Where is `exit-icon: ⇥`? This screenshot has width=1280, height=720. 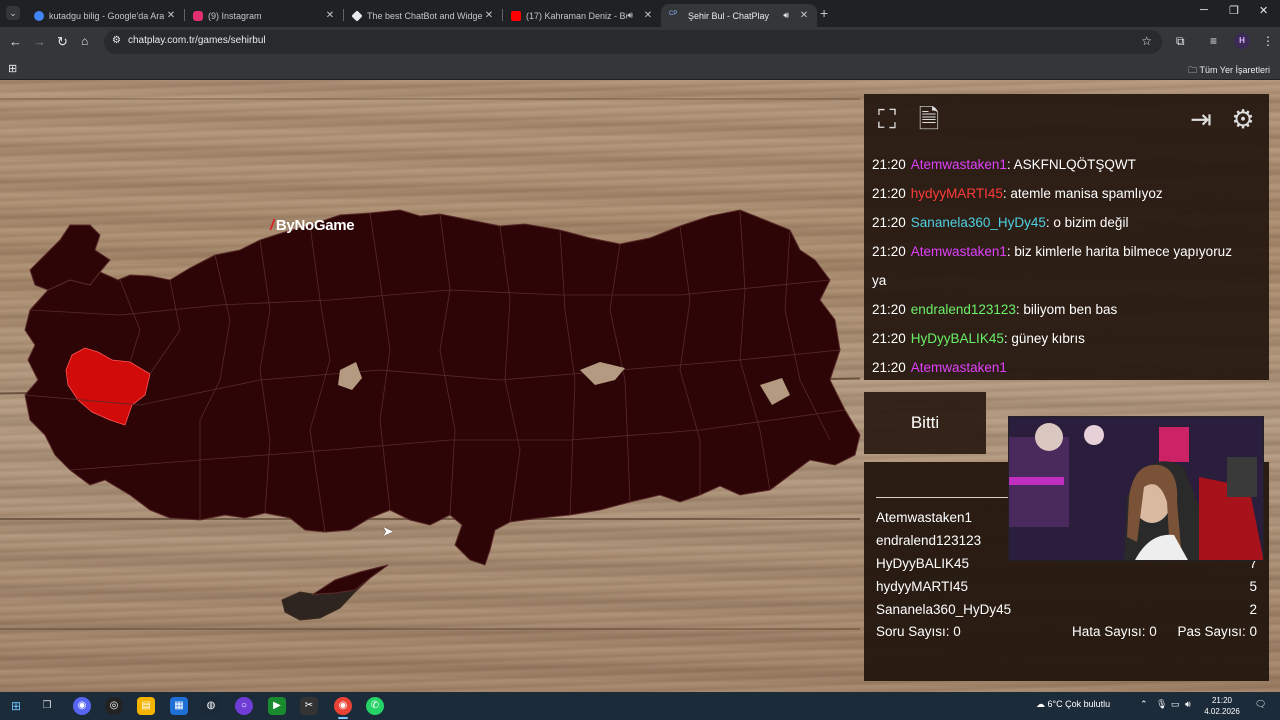 exit-icon: ⇥ is located at coordinates (1201, 119).